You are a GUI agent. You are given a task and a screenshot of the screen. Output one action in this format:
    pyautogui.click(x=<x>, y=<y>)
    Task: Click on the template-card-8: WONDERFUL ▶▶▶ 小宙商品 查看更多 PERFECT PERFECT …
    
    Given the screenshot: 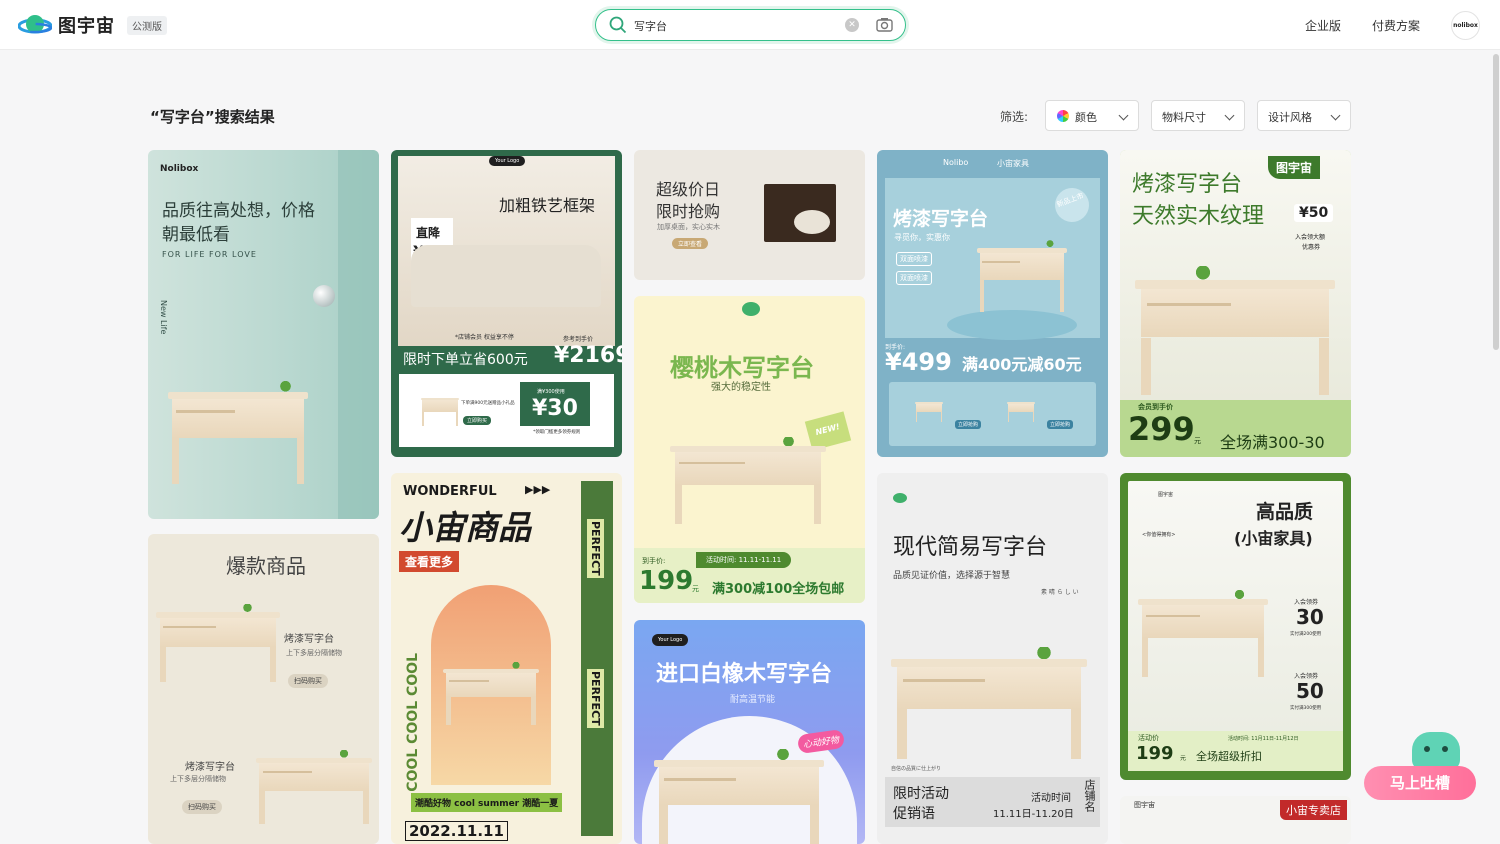 What is the action you would take?
    pyautogui.click(x=506, y=658)
    